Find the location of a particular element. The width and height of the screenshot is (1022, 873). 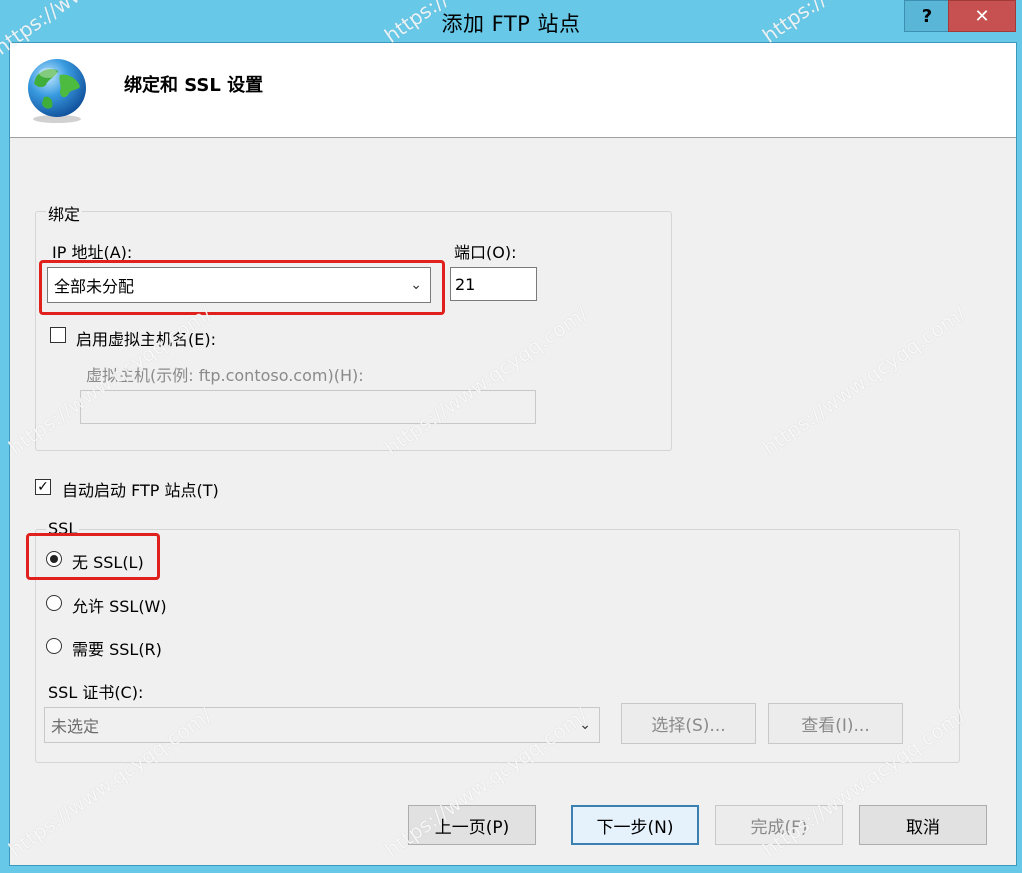

vhost-label: 虚拟主机(示例: ftp.contoso.com)(H): is located at coordinates (225, 375).